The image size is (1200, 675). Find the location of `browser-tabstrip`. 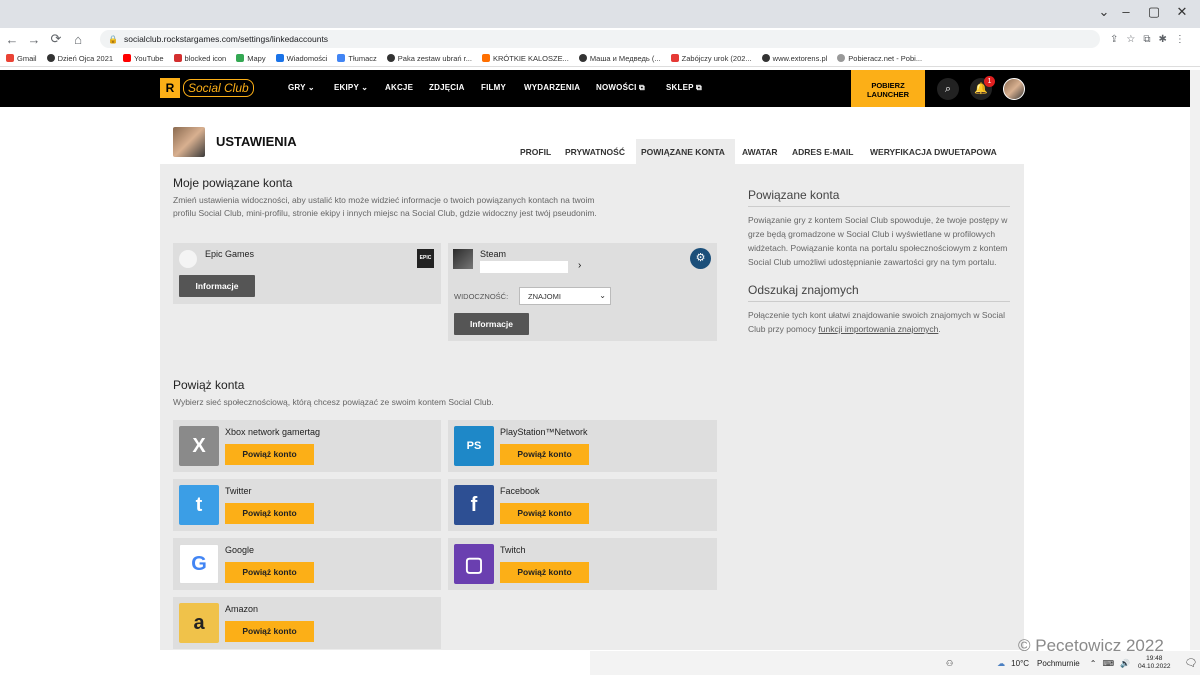

browser-tabstrip is located at coordinates (600, 14).